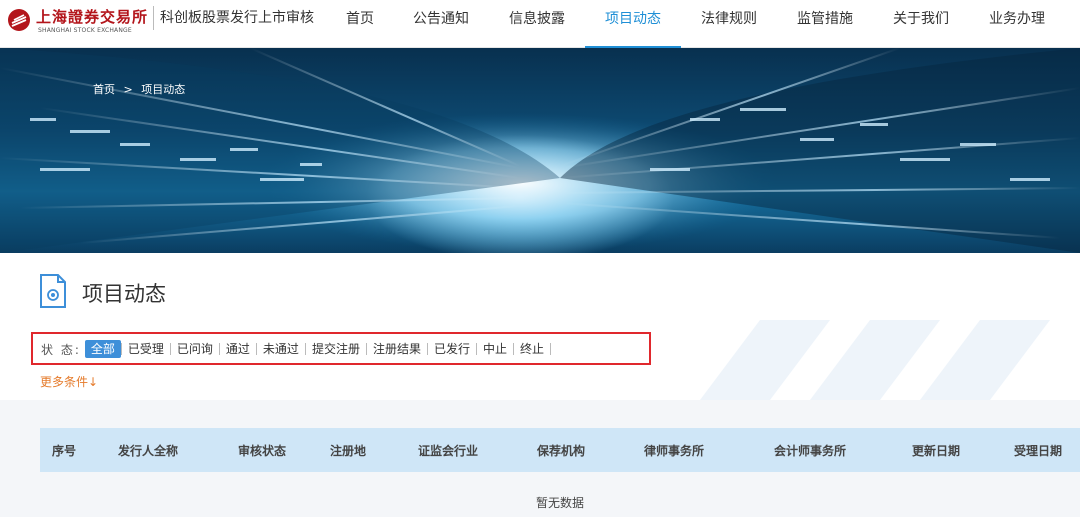 Image resolution: width=1080 pixels, height=517 pixels. I want to click on decorative-stripes, so click(875, 360).